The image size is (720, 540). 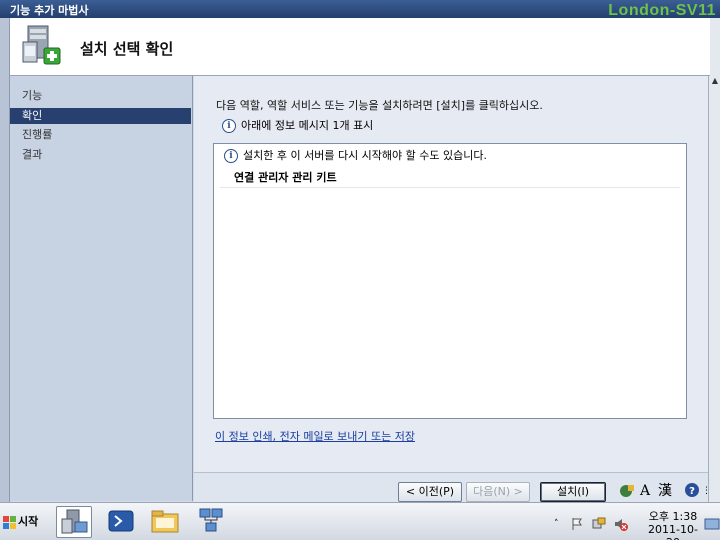 I want to click on show-desktop-icon, so click(x=712, y=524).